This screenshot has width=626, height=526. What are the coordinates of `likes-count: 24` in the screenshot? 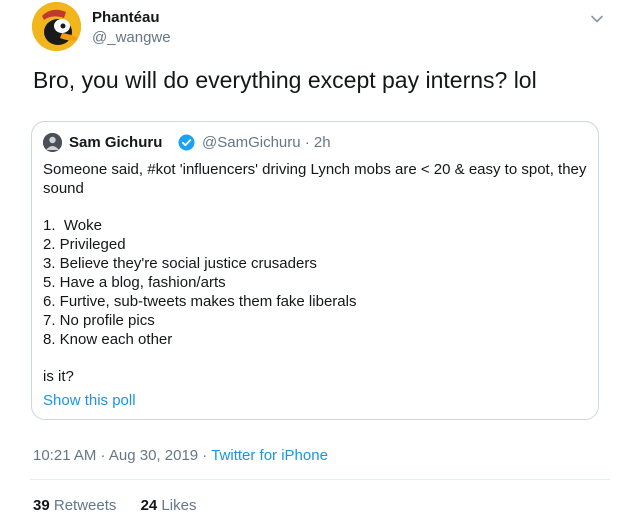 It's located at (149, 505).